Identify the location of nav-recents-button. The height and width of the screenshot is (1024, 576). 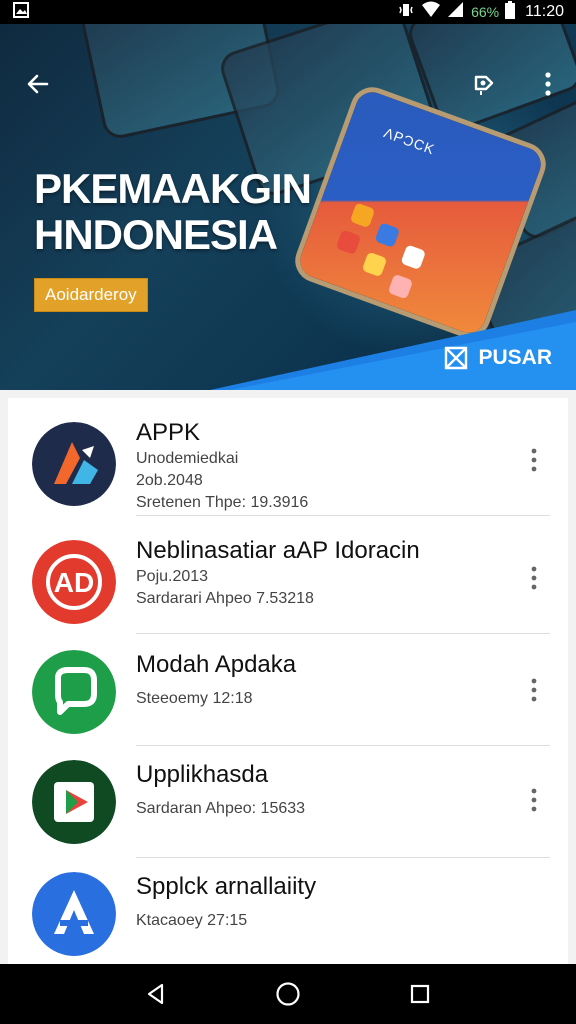
(420, 994).